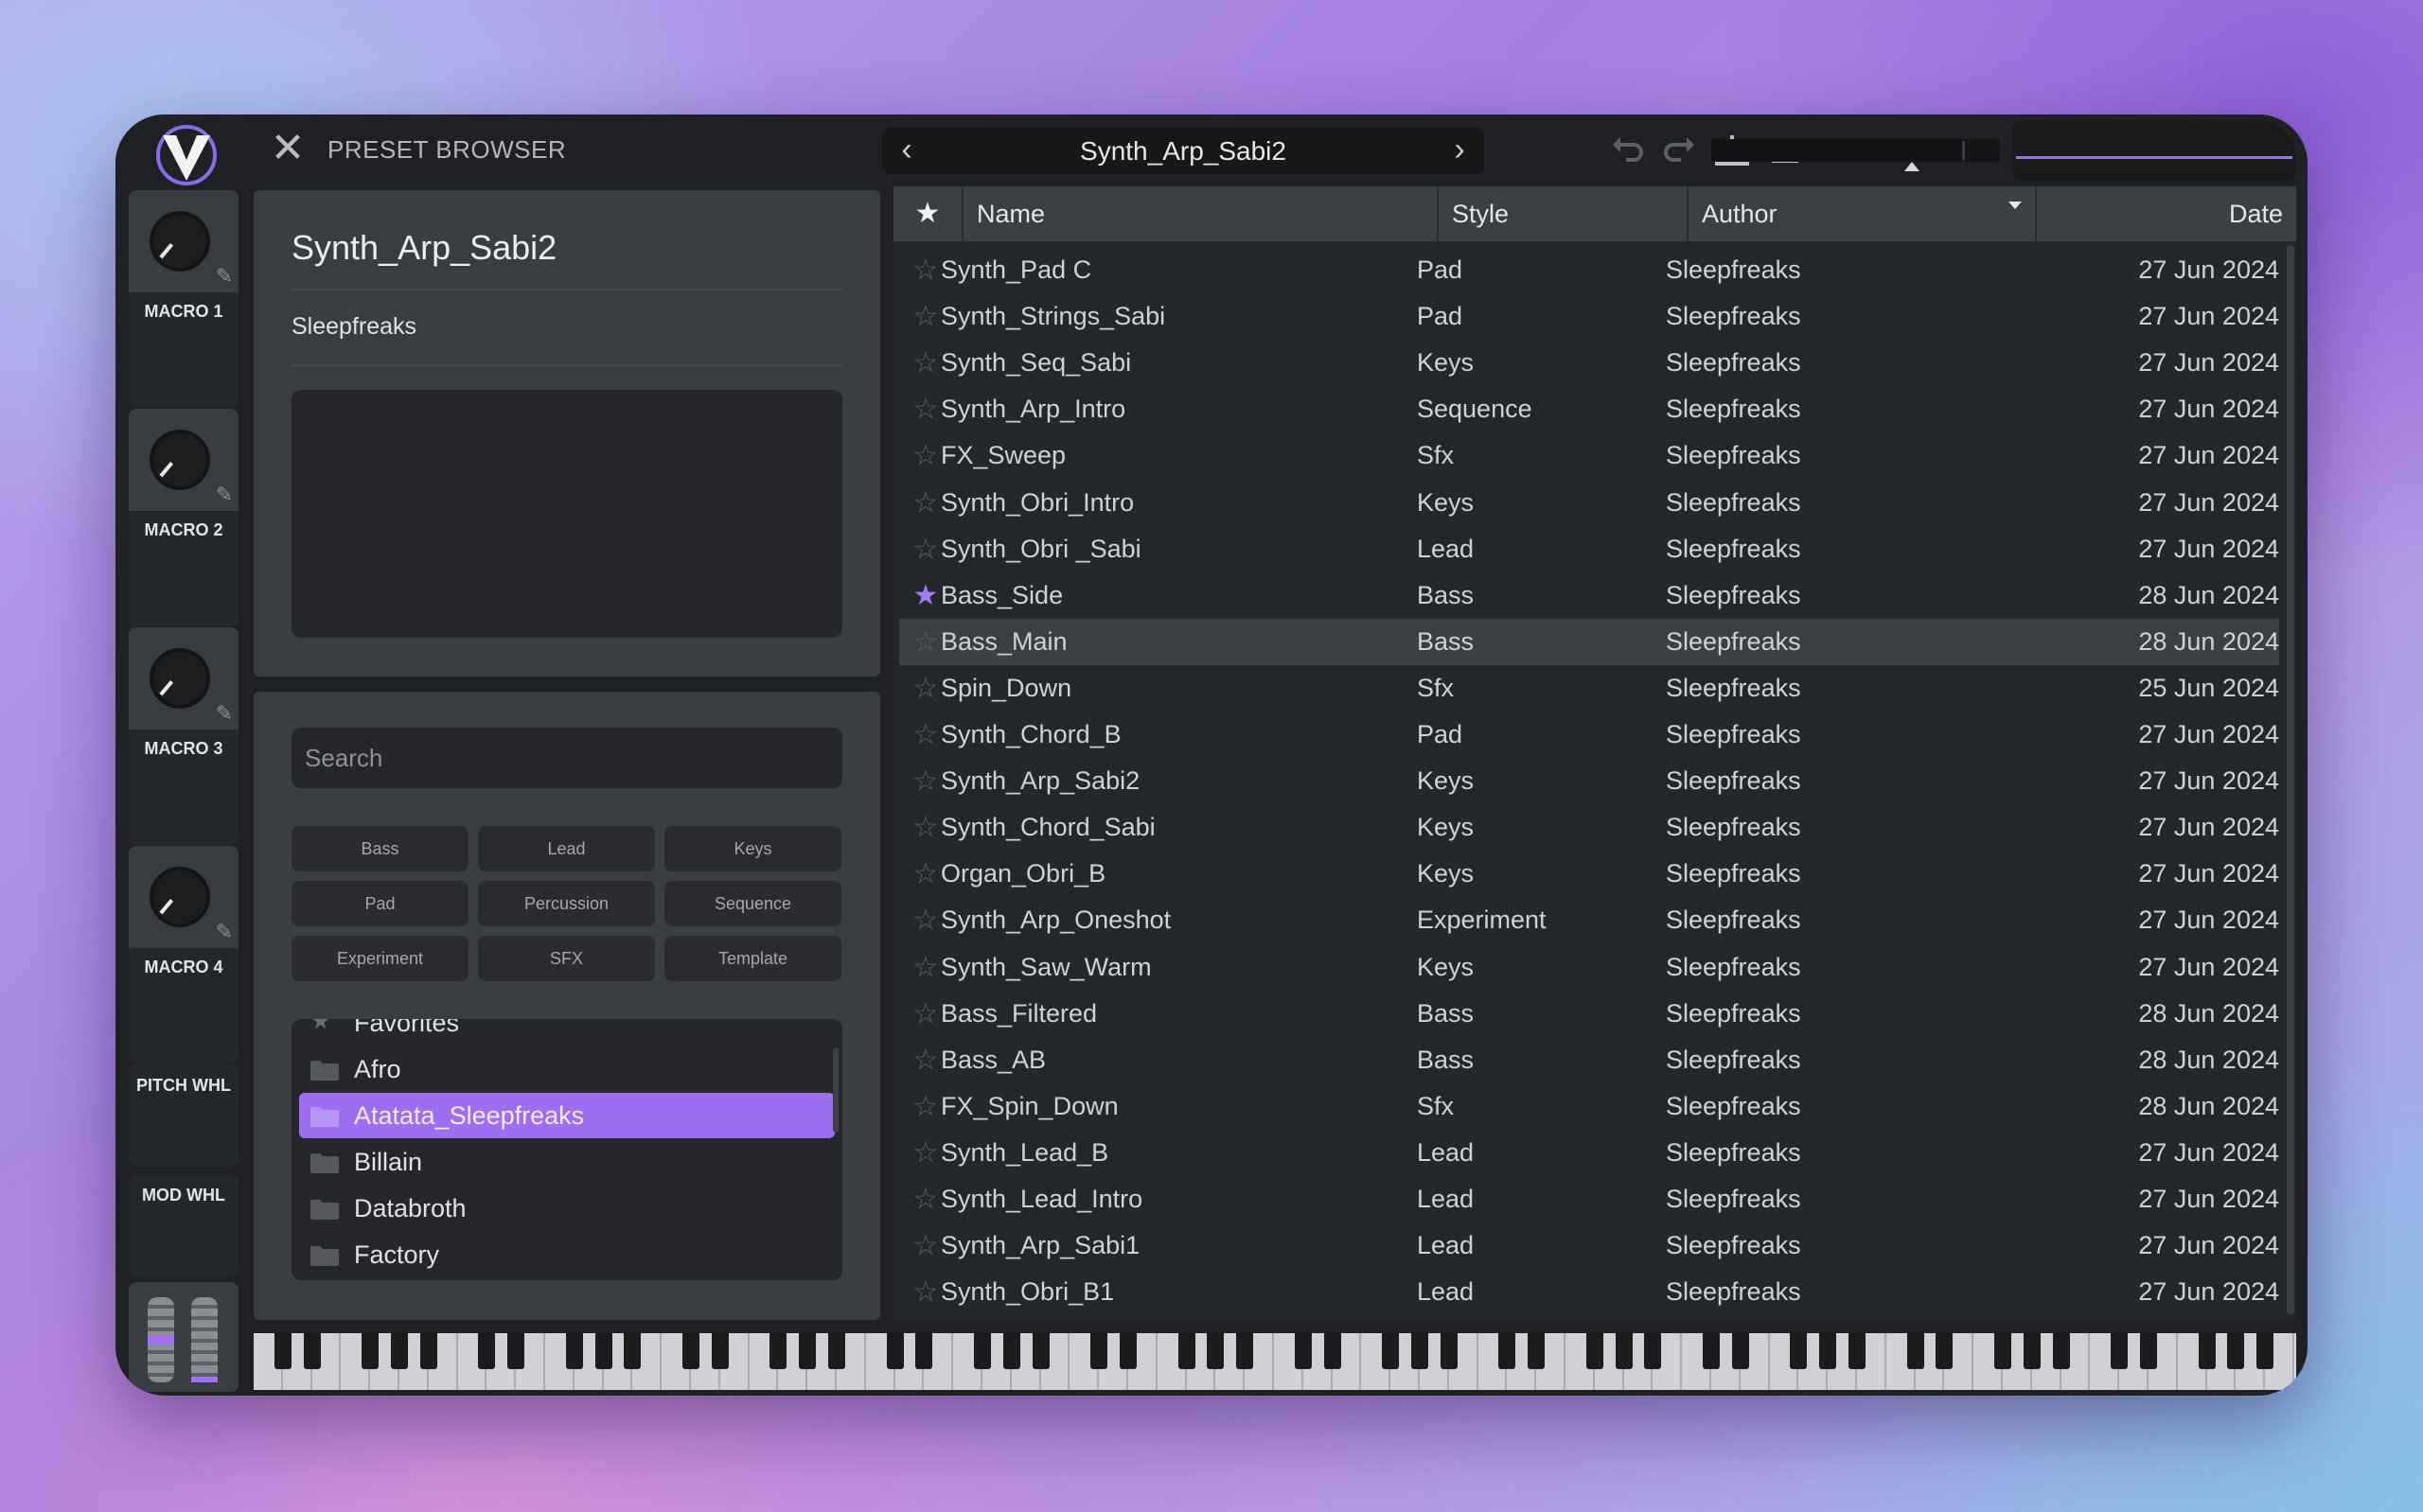 The width and height of the screenshot is (2423, 1512). What do you see at coordinates (567, 1162) in the screenshot?
I see `folder-item: Billain` at bounding box center [567, 1162].